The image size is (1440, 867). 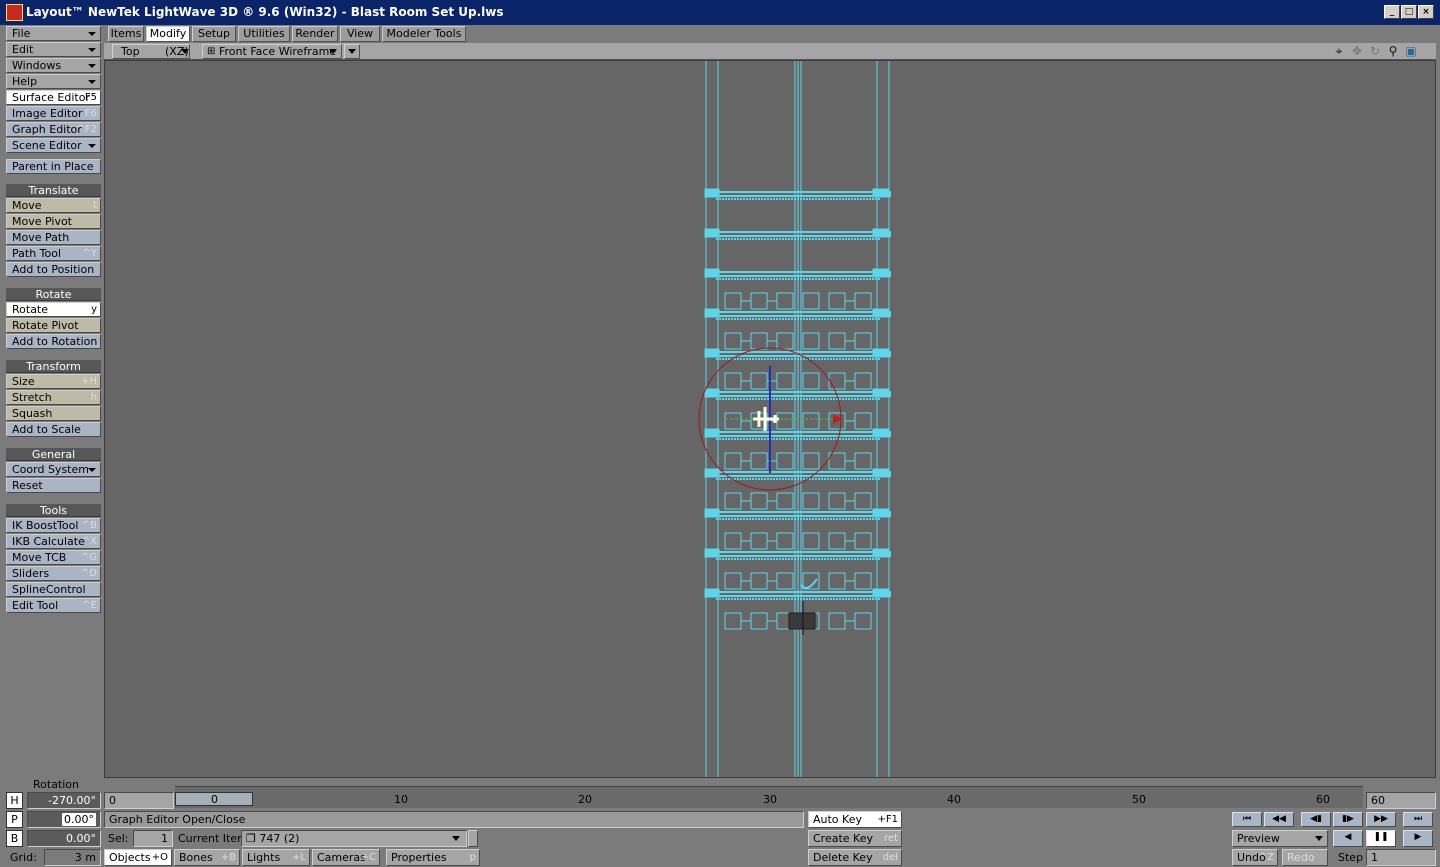 What do you see at coordinates (53, 413) in the screenshot?
I see `squash-button: Squash` at bounding box center [53, 413].